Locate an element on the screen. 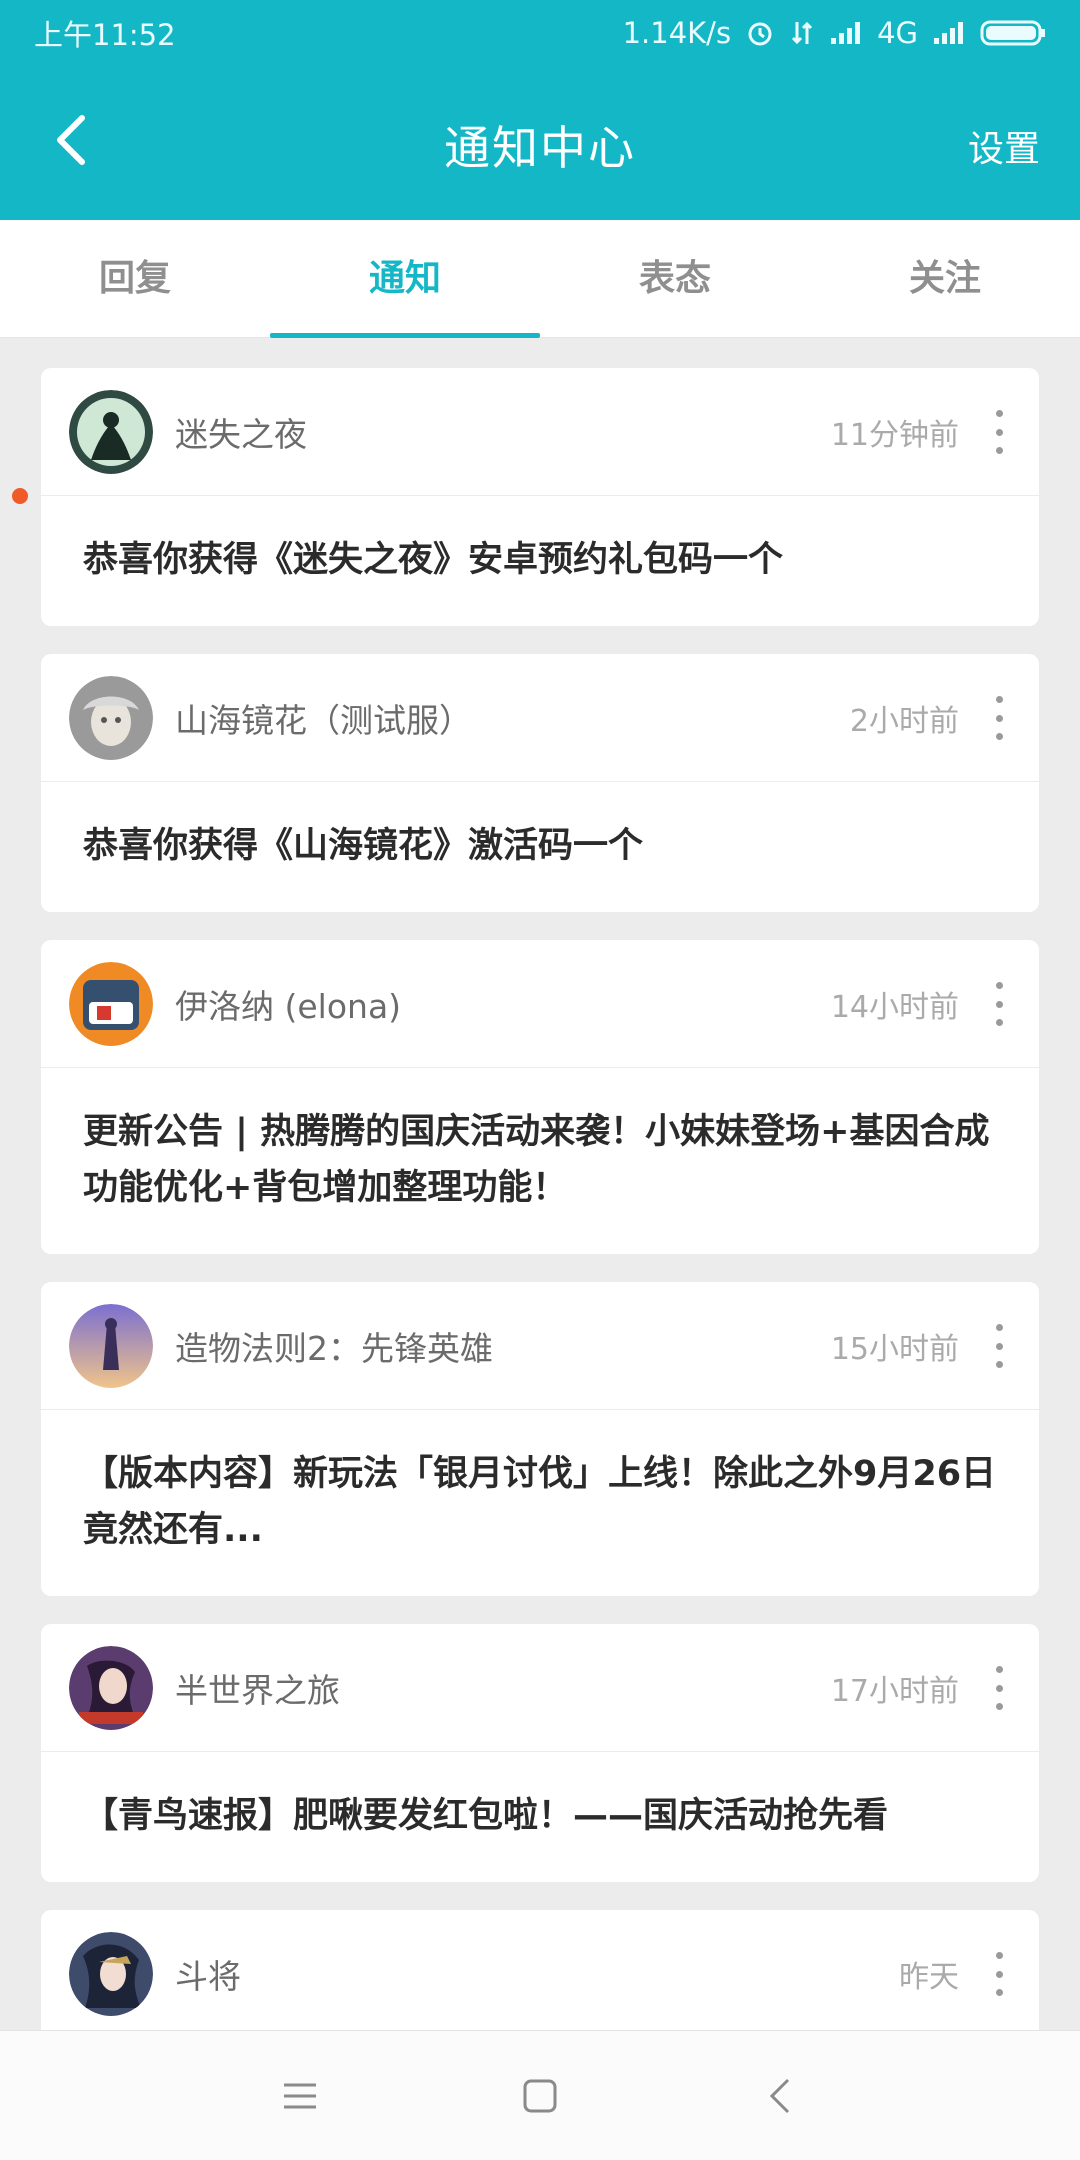  app-name: 迷失之夜 is located at coordinates (241, 434).